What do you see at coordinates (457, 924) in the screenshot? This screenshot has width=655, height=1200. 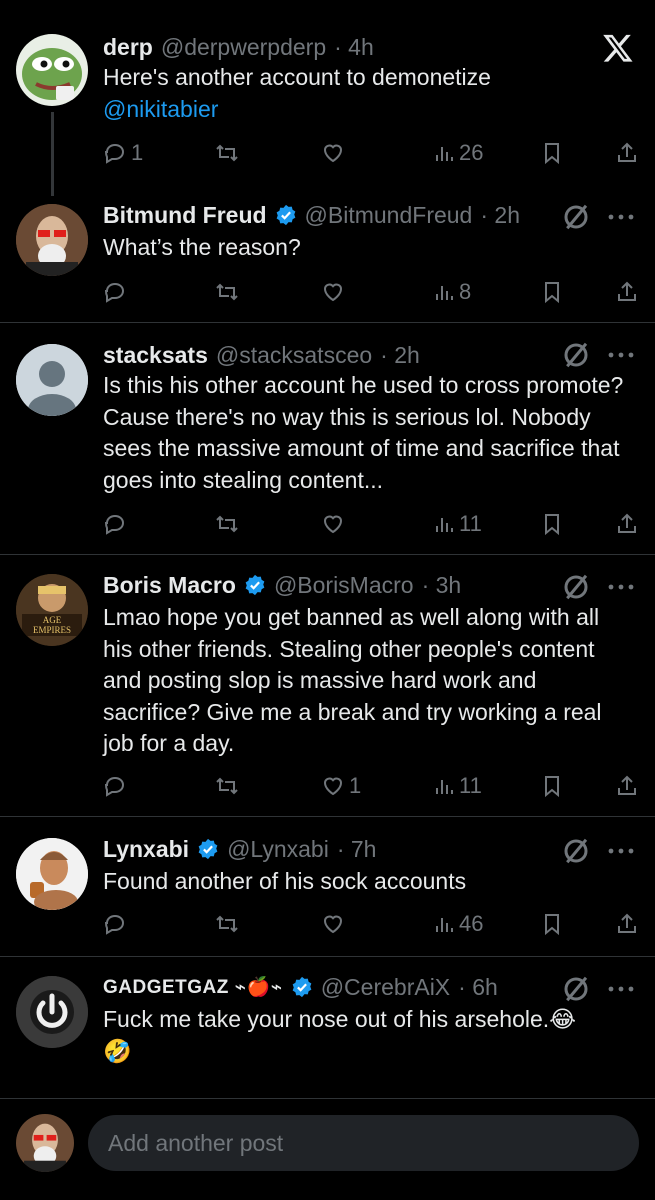 I see `views-button: 46` at bounding box center [457, 924].